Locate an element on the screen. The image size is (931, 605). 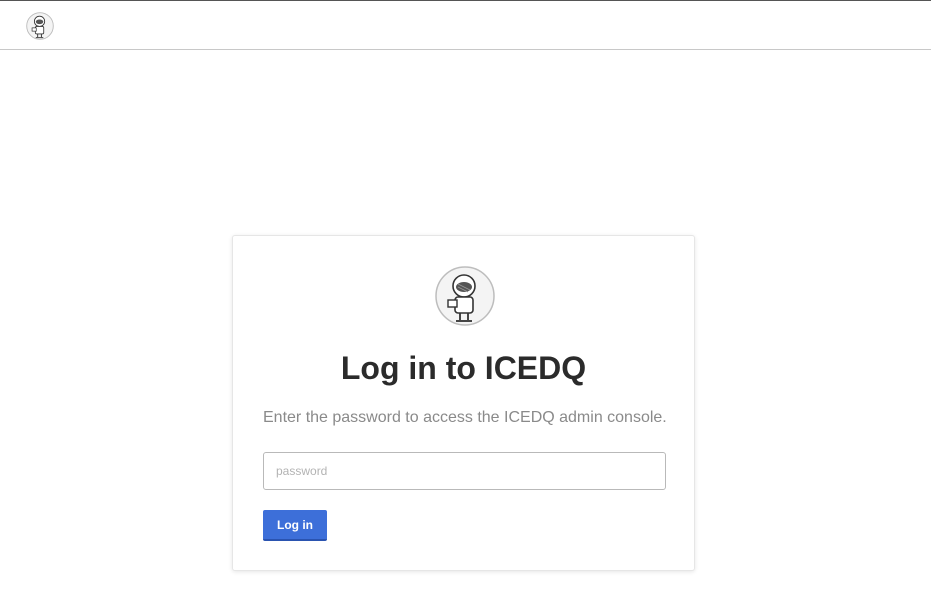
page-title: Log in to ICEDQ is located at coordinates (463, 368).